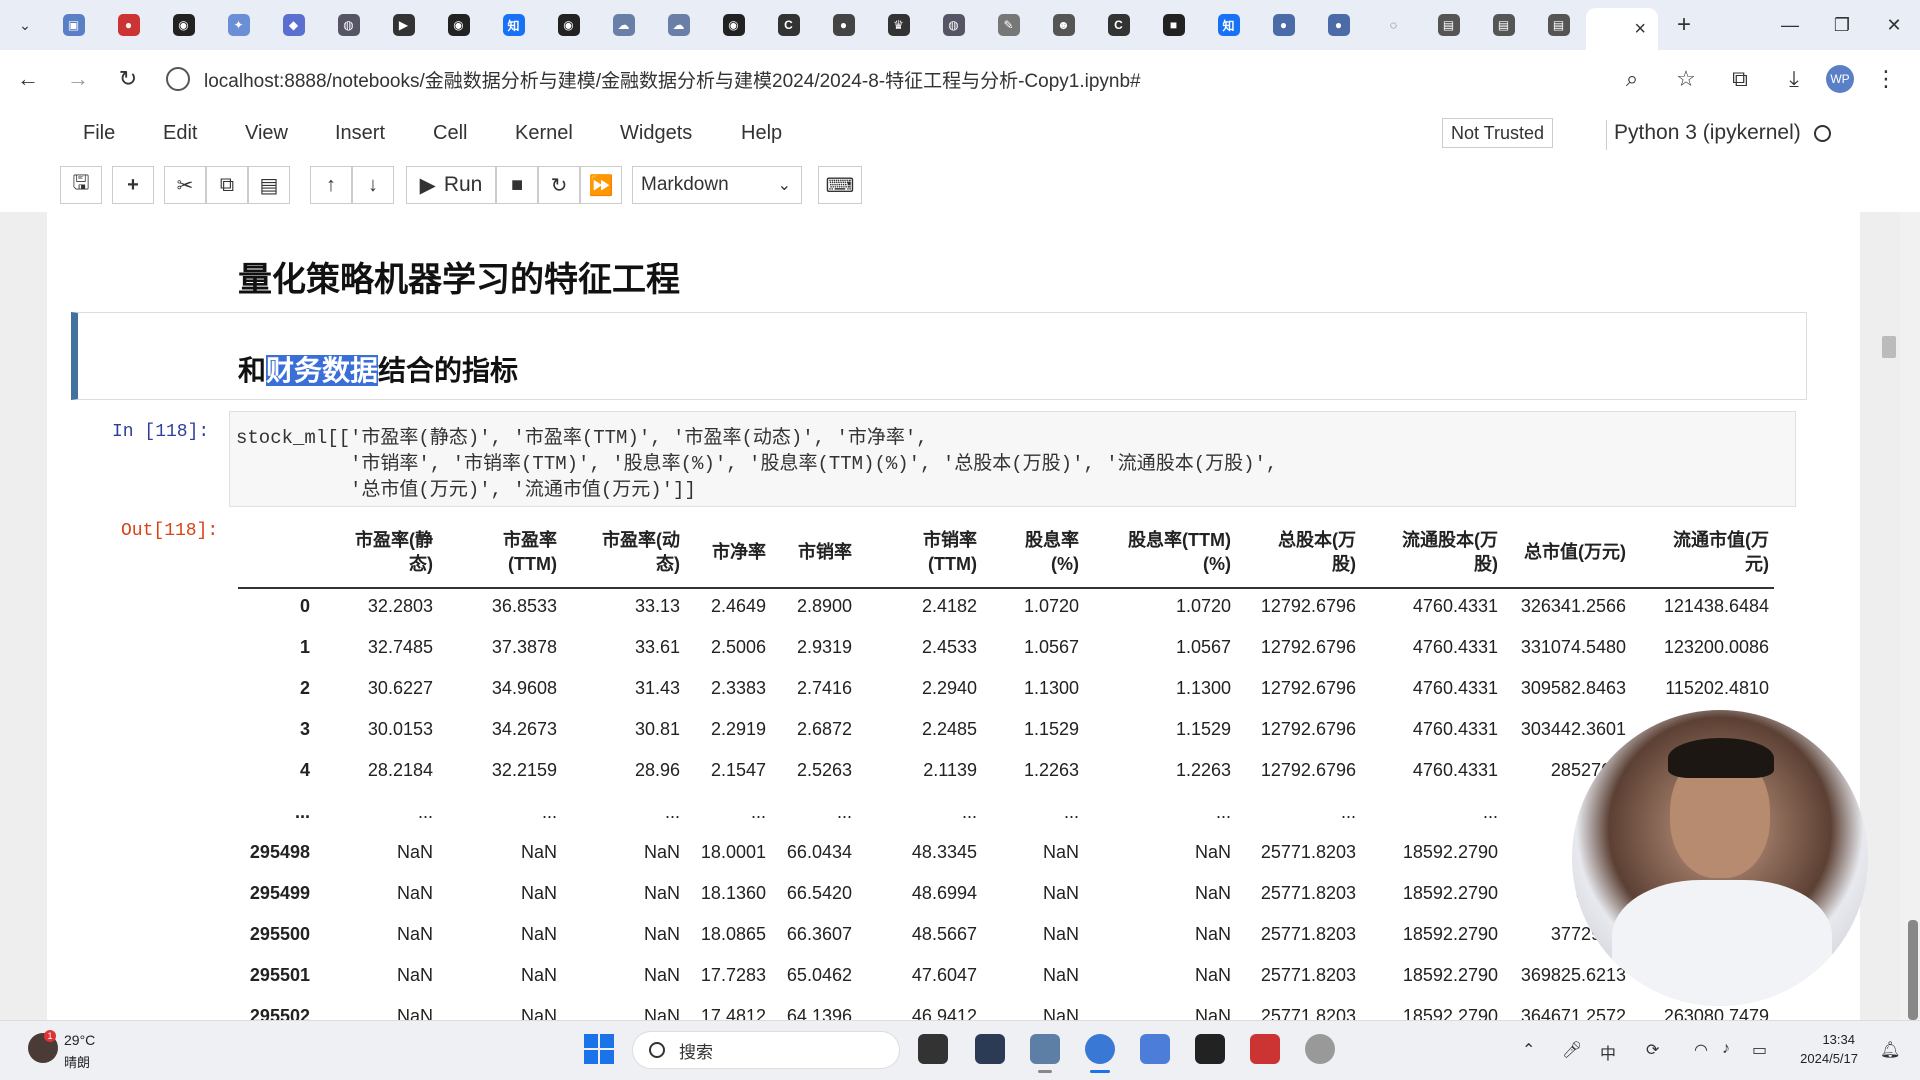 The image size is (1920, 1080). I want to click on interrupt-icon: ■, so click(517, 185).